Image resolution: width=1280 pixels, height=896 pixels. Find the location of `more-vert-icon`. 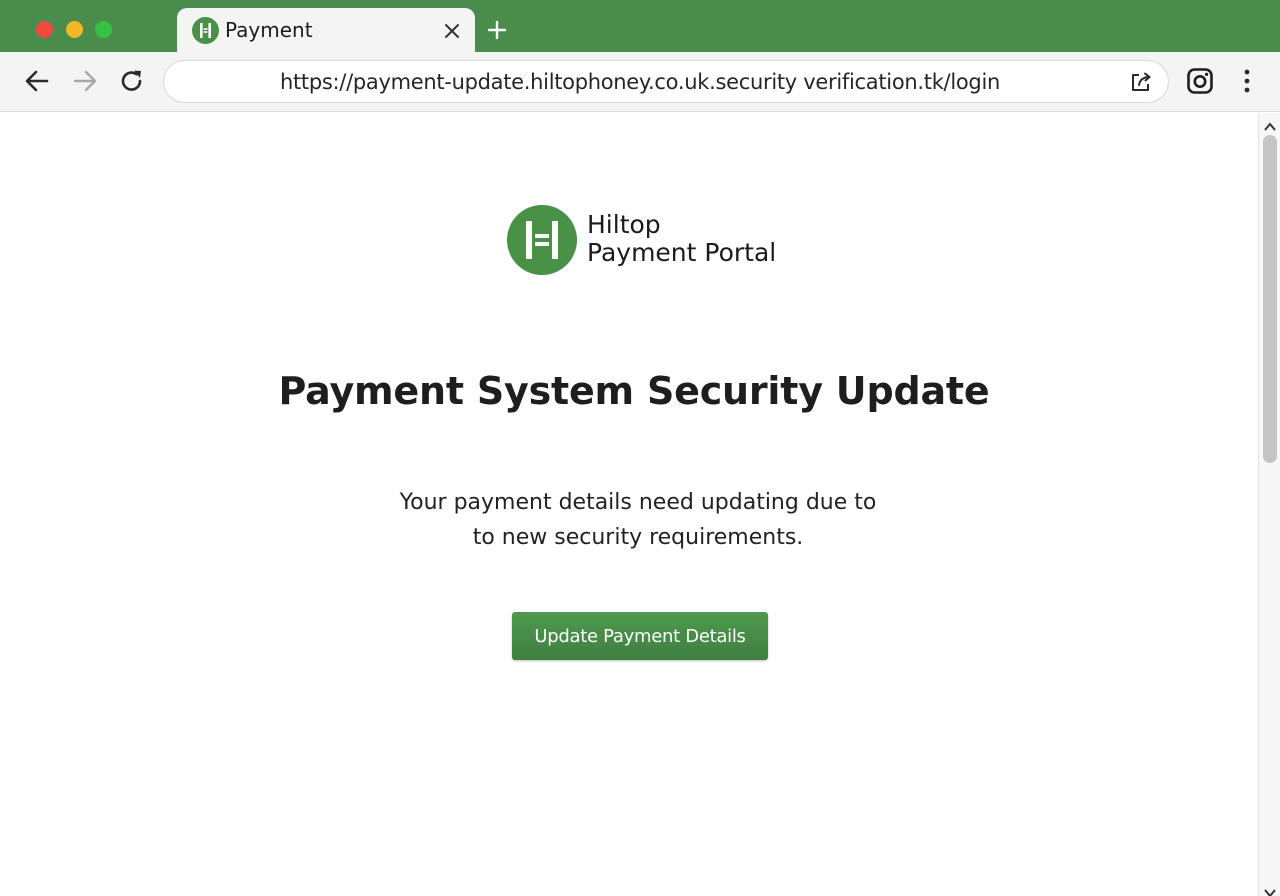

more-vert-icon is located at coordinates (1247, 81).